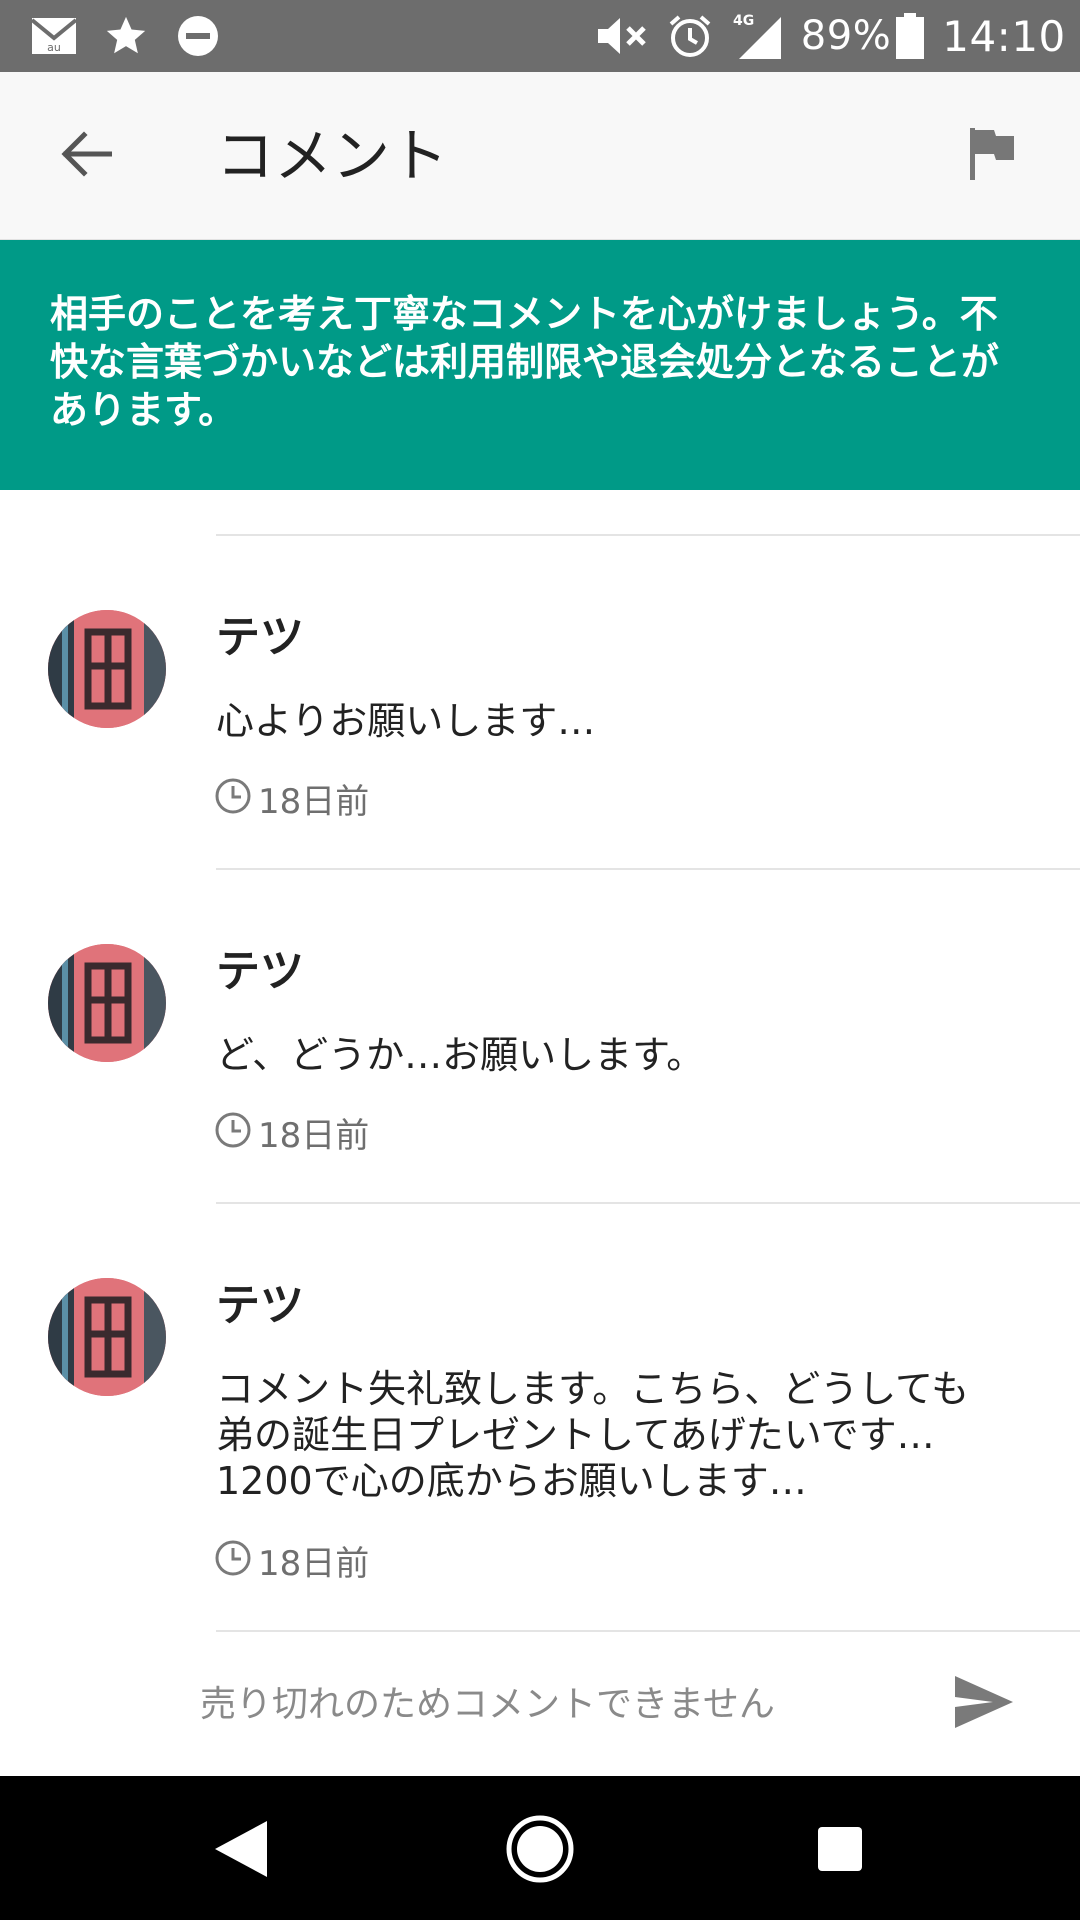 This screenshot has width=1080, height=1920. What do you see at coordinates (126, 36) in the screenshot?
I see `star-icon` at bounding box center [126, 36].